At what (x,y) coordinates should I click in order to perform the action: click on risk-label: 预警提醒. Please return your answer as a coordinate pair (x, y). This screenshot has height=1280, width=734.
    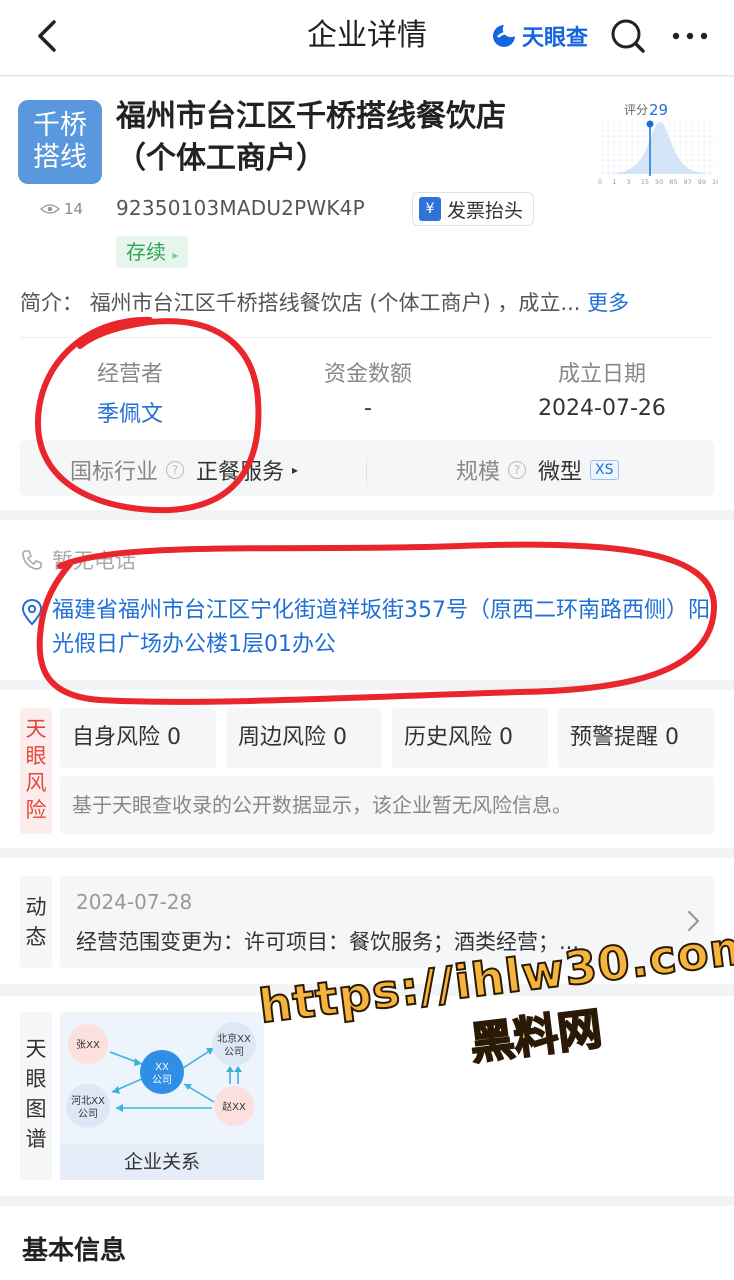
    Looking at the image, I should click on (614, 737).